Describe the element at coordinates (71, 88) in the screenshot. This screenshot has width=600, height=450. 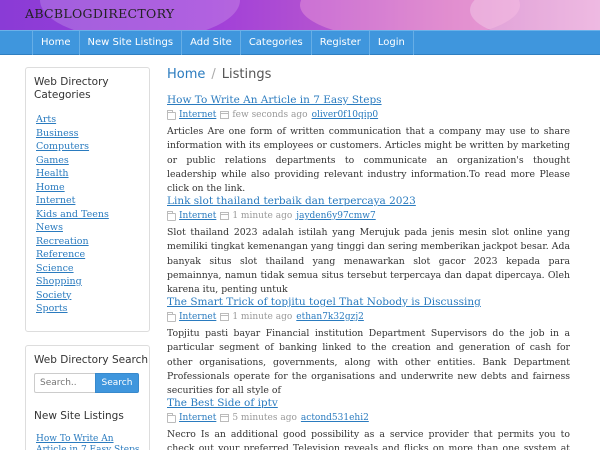
I see `categories-heading: Web Directory Categories` at that location.